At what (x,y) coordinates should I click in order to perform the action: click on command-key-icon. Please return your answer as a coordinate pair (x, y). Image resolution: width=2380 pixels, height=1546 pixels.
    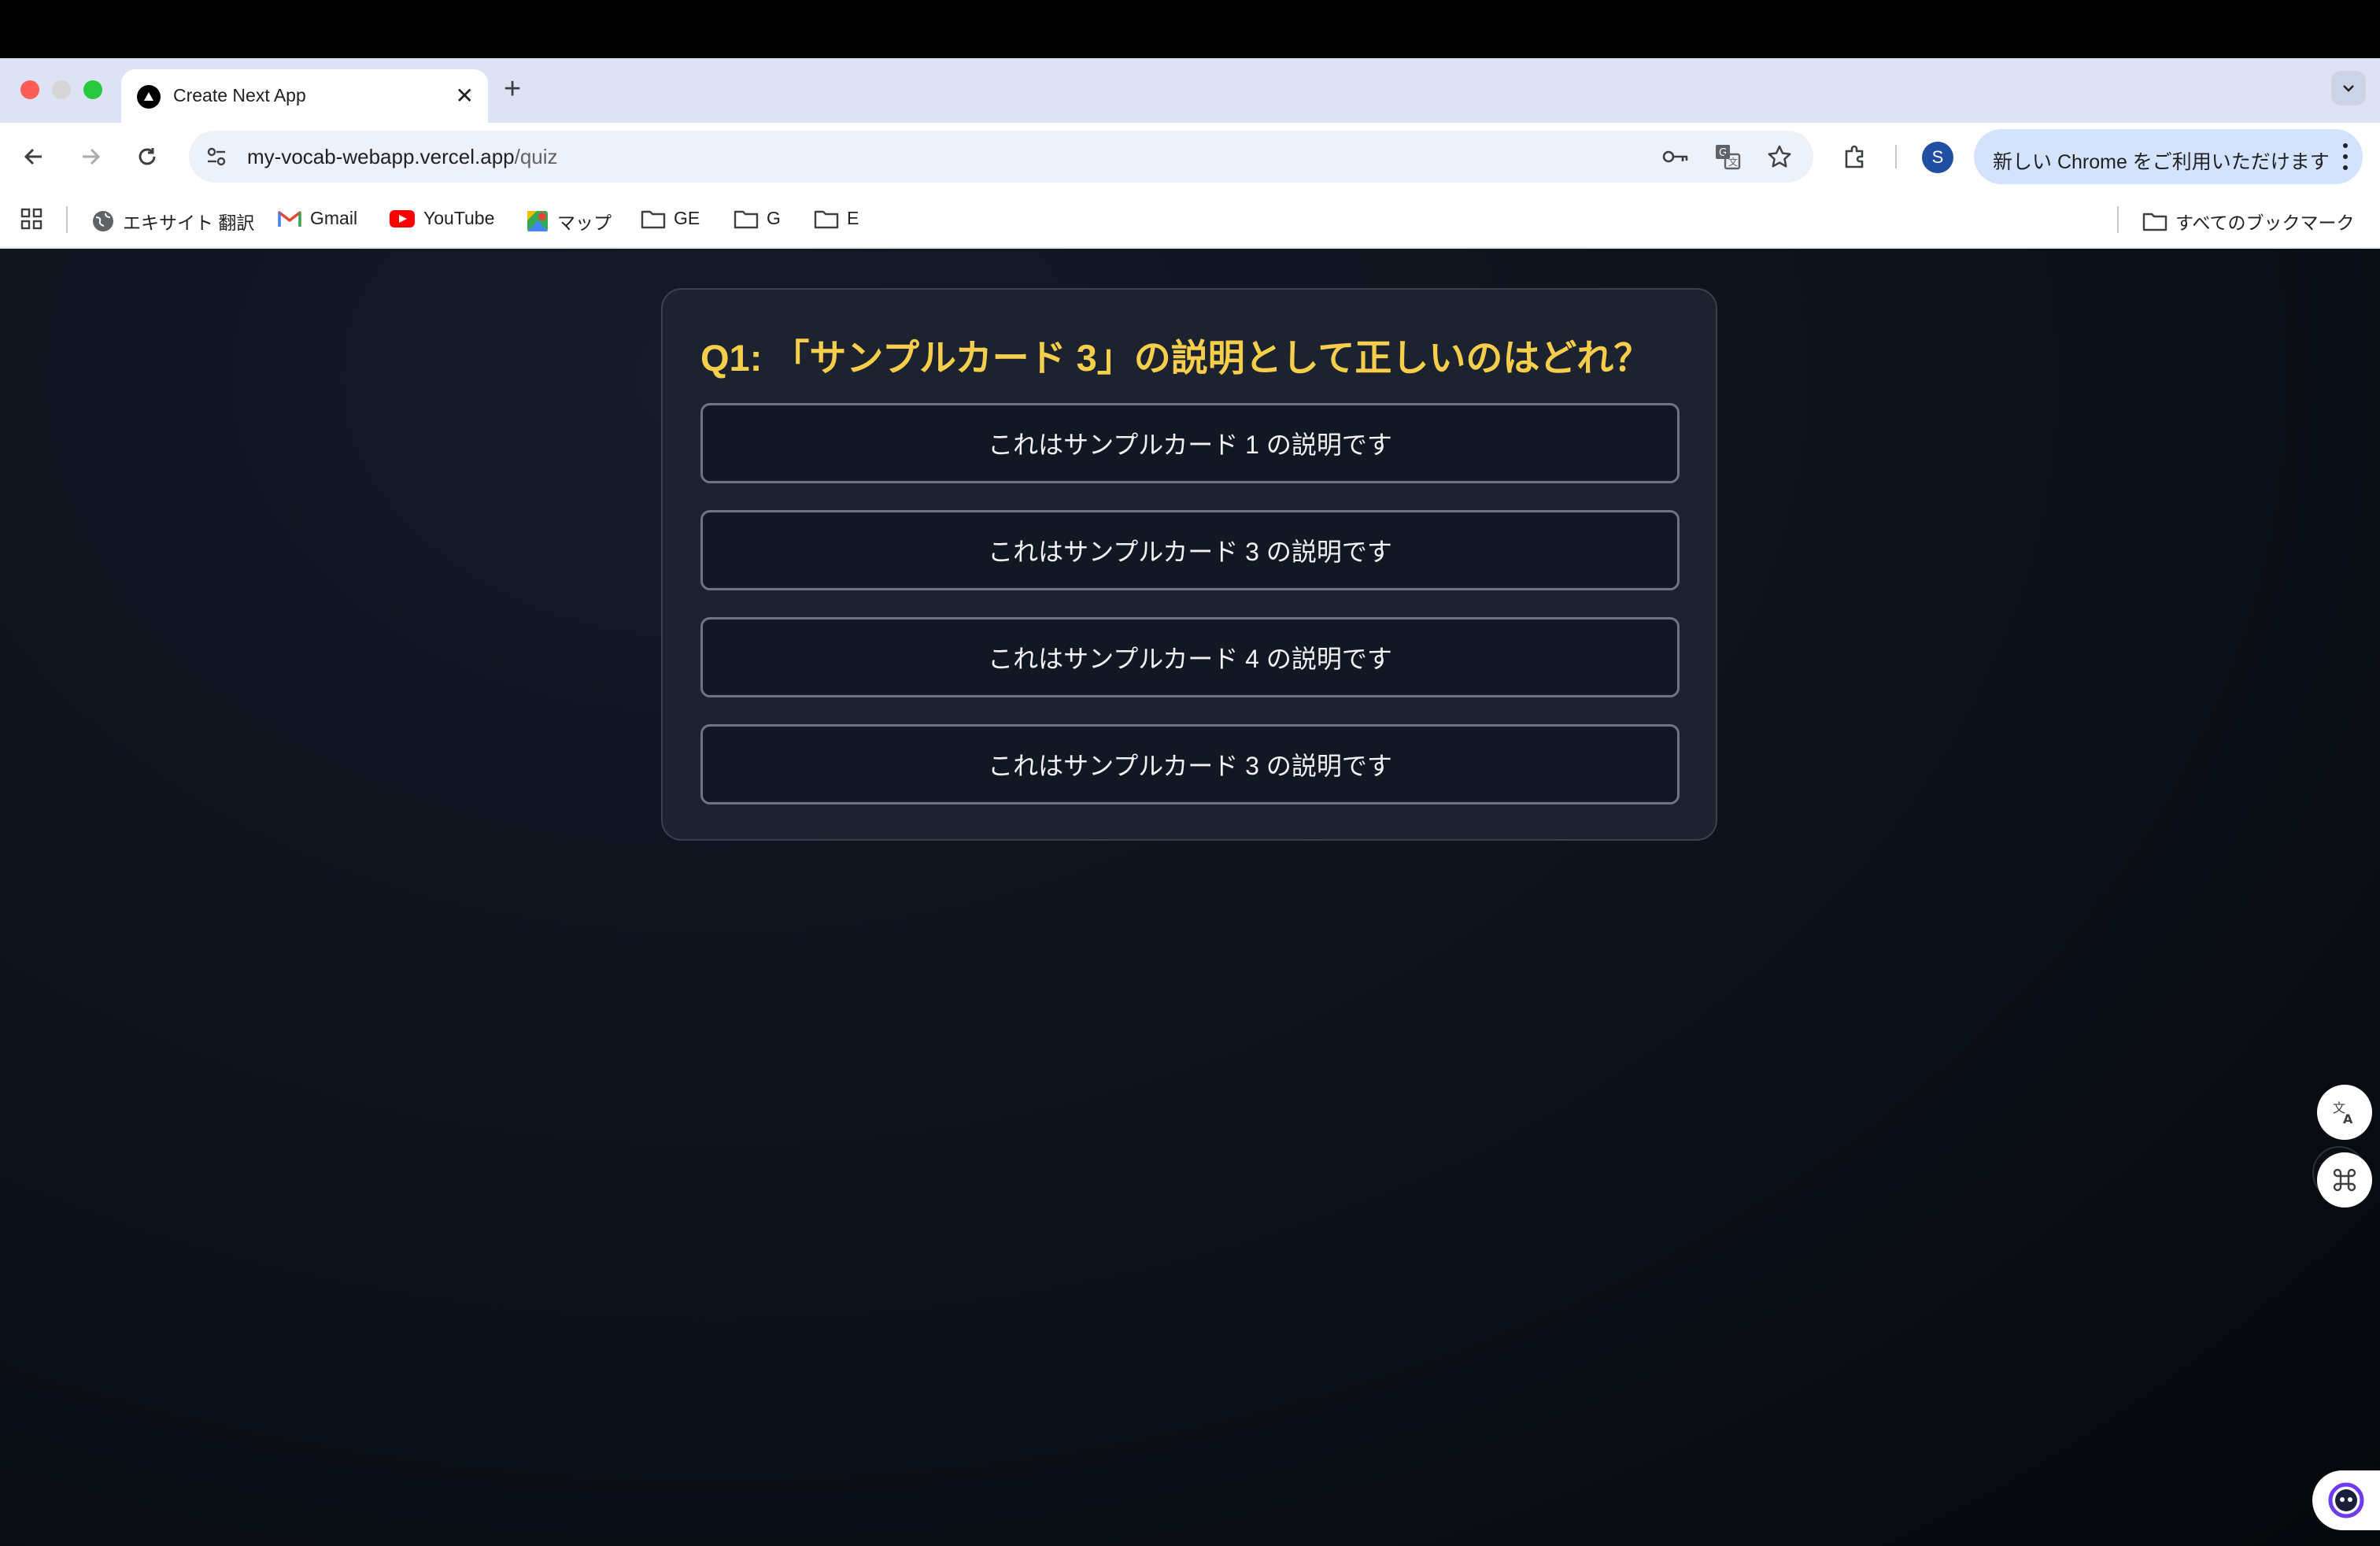
    Looking at the image, I should click on (2344, 1180).